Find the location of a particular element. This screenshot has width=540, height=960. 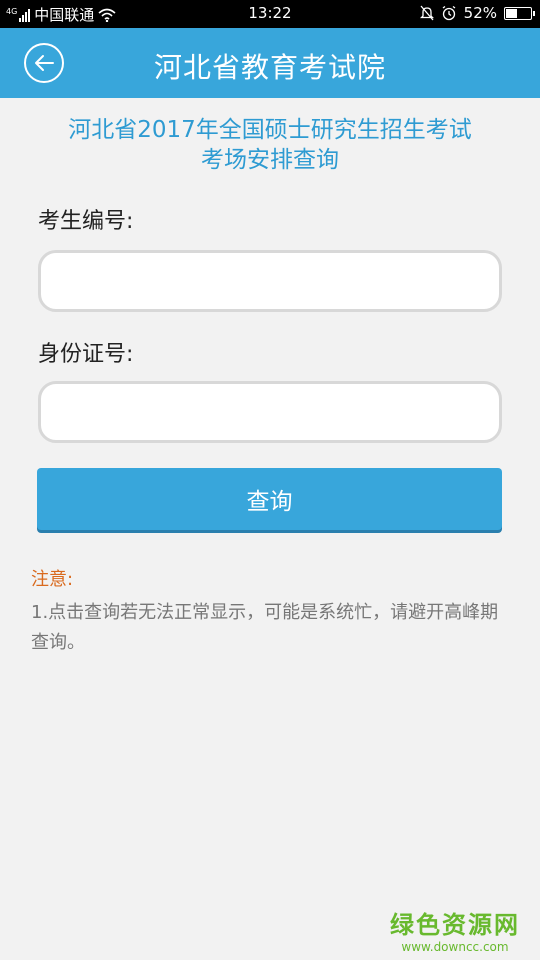

watermark-main: 绿色资源网 is located at coordinates (455, 925).